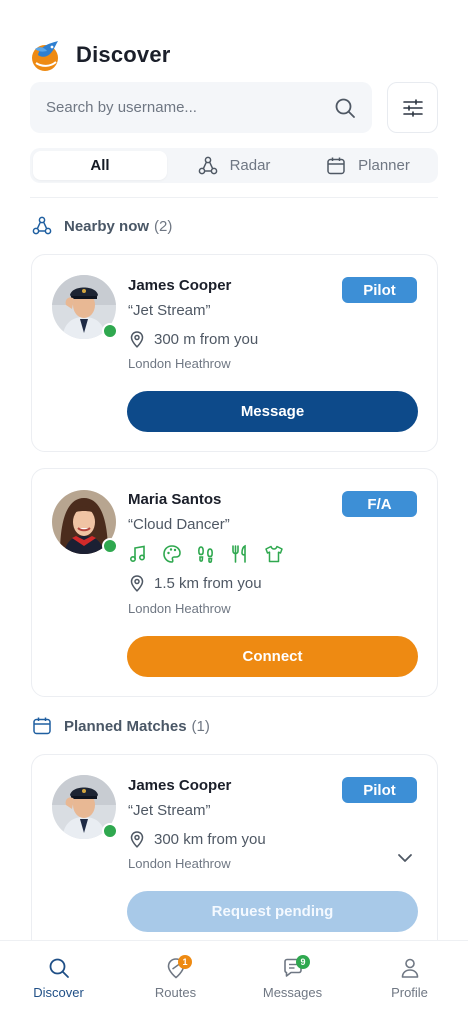 The height and width of the screenshot is (1024, 468). What do you see at coordinates (206, 339) in the screenshot?
I see `distance-text: 300 m from you` at bounding box center [206, 339].